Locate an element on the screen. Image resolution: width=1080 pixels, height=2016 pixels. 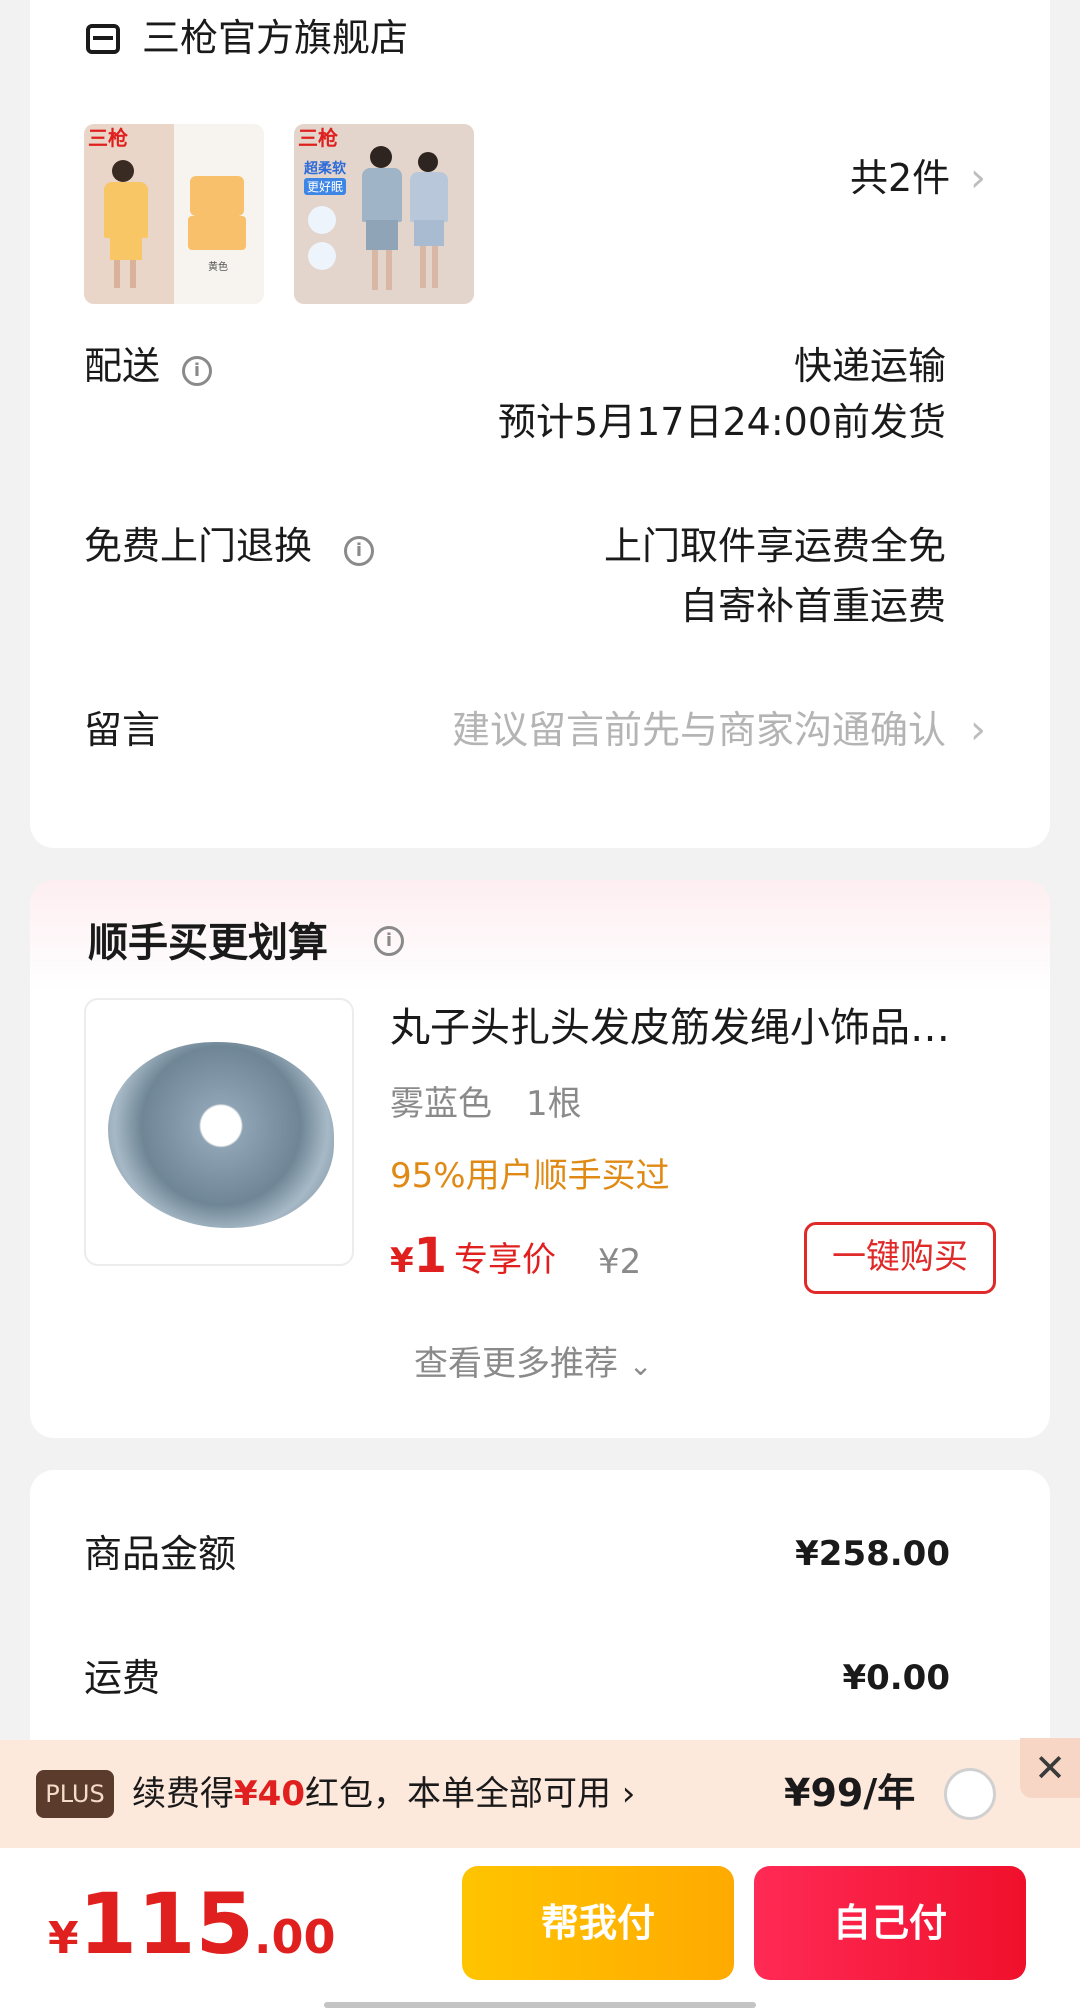
plus-select-radio is located at coordinates (970, 1794).